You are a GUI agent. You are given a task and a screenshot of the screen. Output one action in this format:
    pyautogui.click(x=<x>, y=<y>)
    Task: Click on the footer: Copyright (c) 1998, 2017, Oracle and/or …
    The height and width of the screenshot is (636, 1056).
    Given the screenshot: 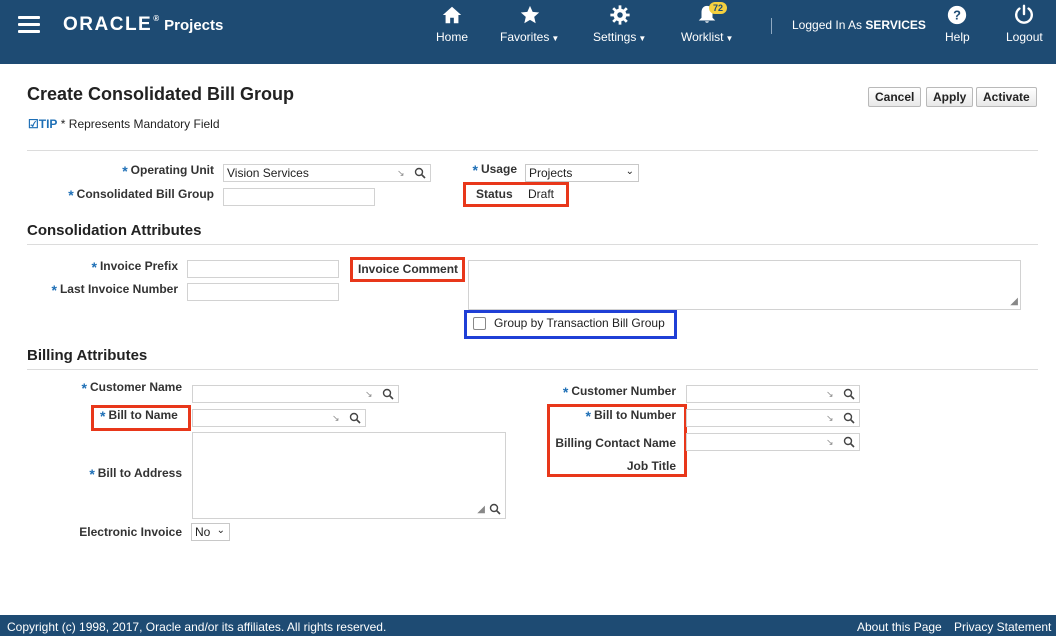 What is the action you would take?
    pyautogui.click(x=528, y=625)
    